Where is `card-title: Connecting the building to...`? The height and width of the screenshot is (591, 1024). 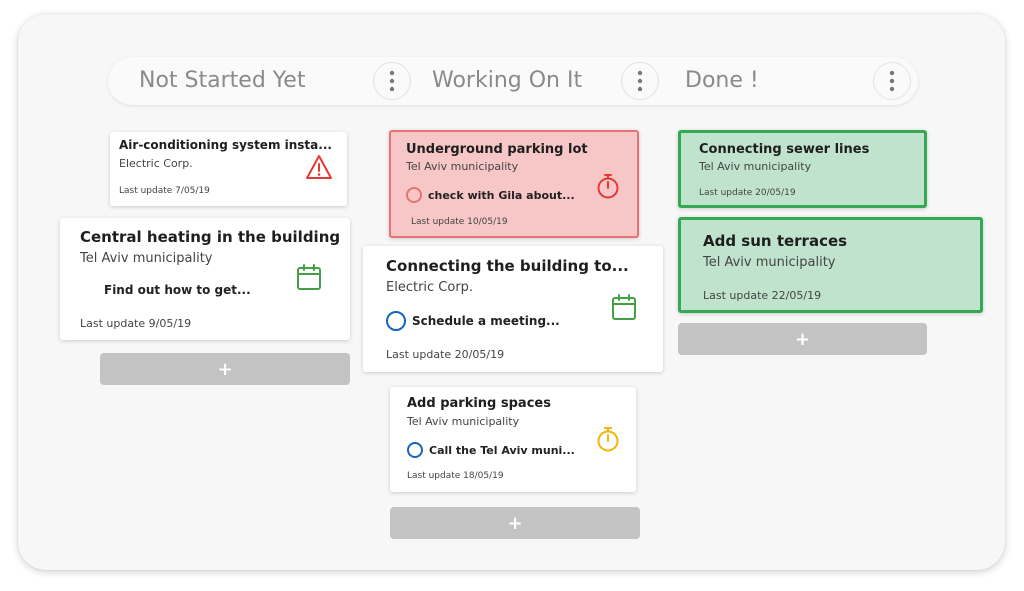 card-title: Connecting the building to... is located at coordinates (507, 266).